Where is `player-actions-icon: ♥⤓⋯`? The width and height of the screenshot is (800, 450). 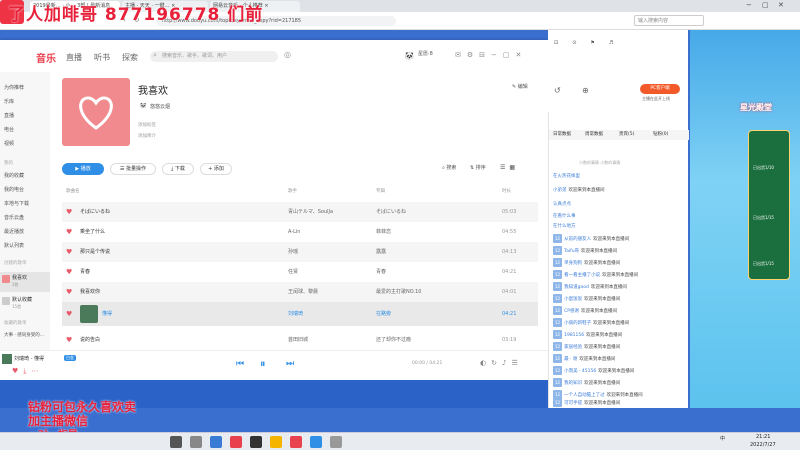
player-actions-icon: ♥⤓⋯ is located at coordinates (27, 371).